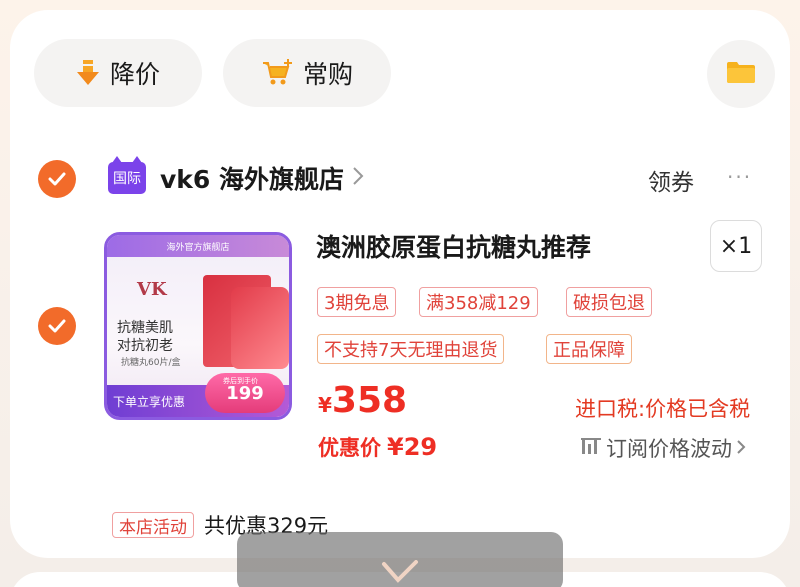 The height and width of the screenshot is (587, 800). I want to click on thumb-line3: 抗糖丸60片/盒, so click(151, 363).